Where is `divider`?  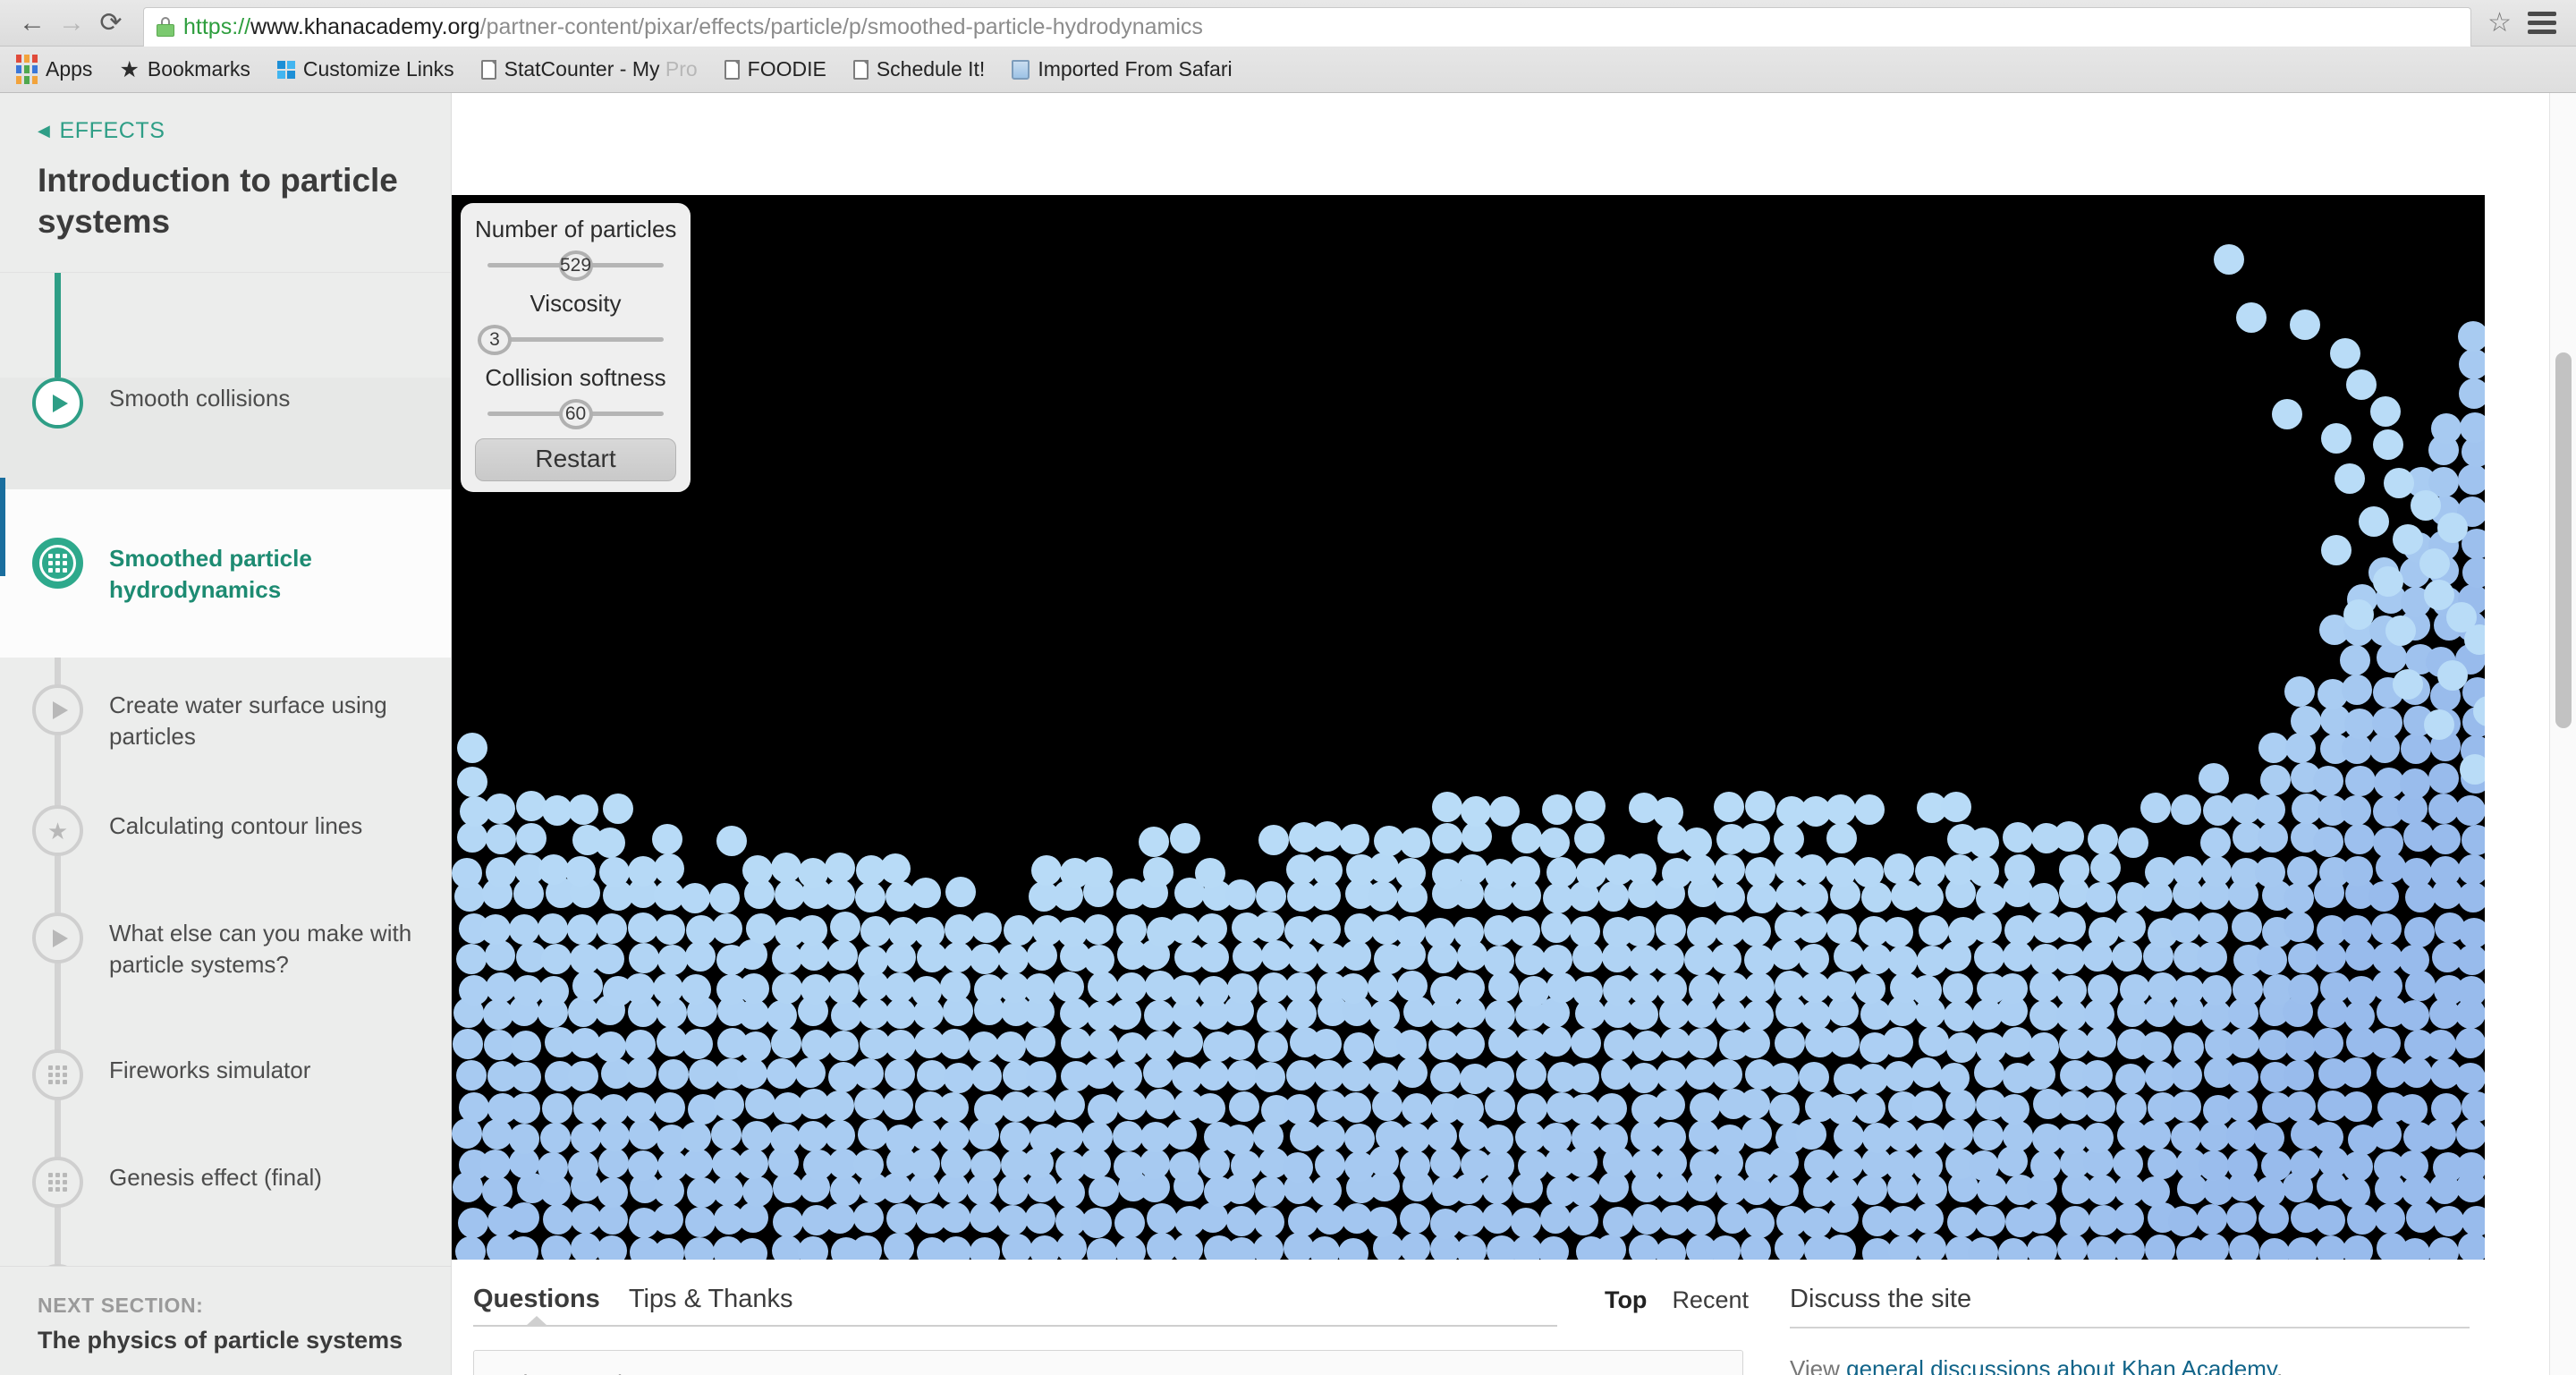 divider is located at coordinates (2130, 1327).